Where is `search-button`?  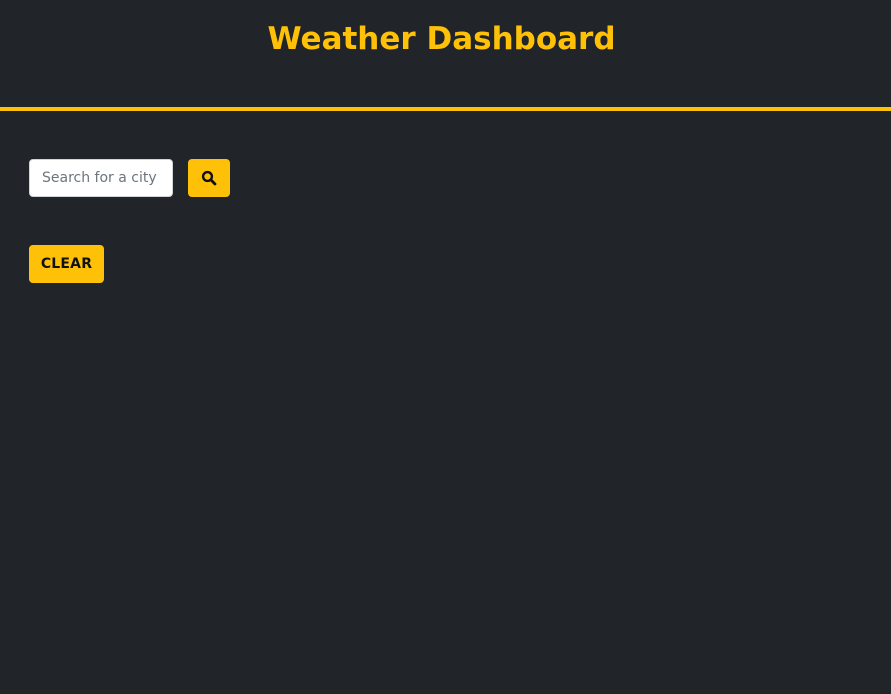 search-button is located at coordinates (209, 178).